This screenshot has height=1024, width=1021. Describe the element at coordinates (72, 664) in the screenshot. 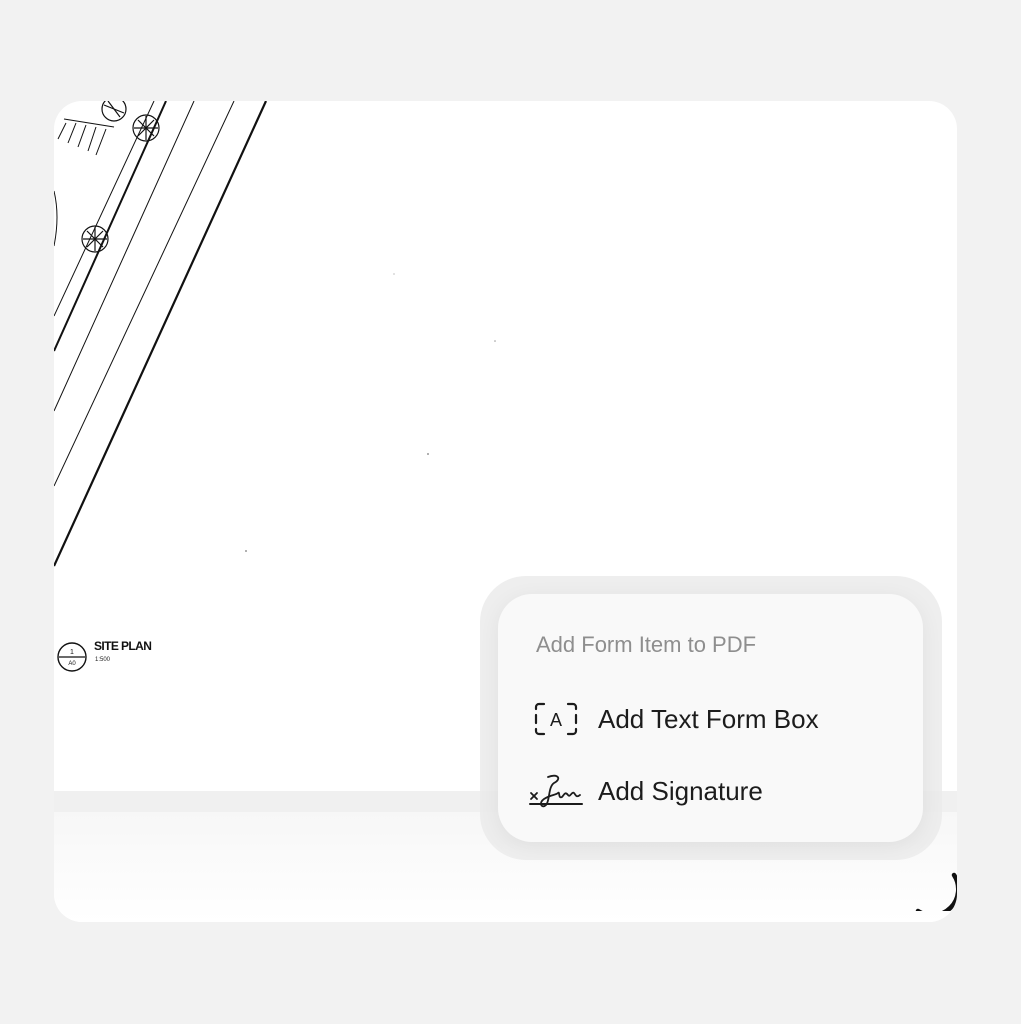

I see `marker-sheet: A0` at that location.